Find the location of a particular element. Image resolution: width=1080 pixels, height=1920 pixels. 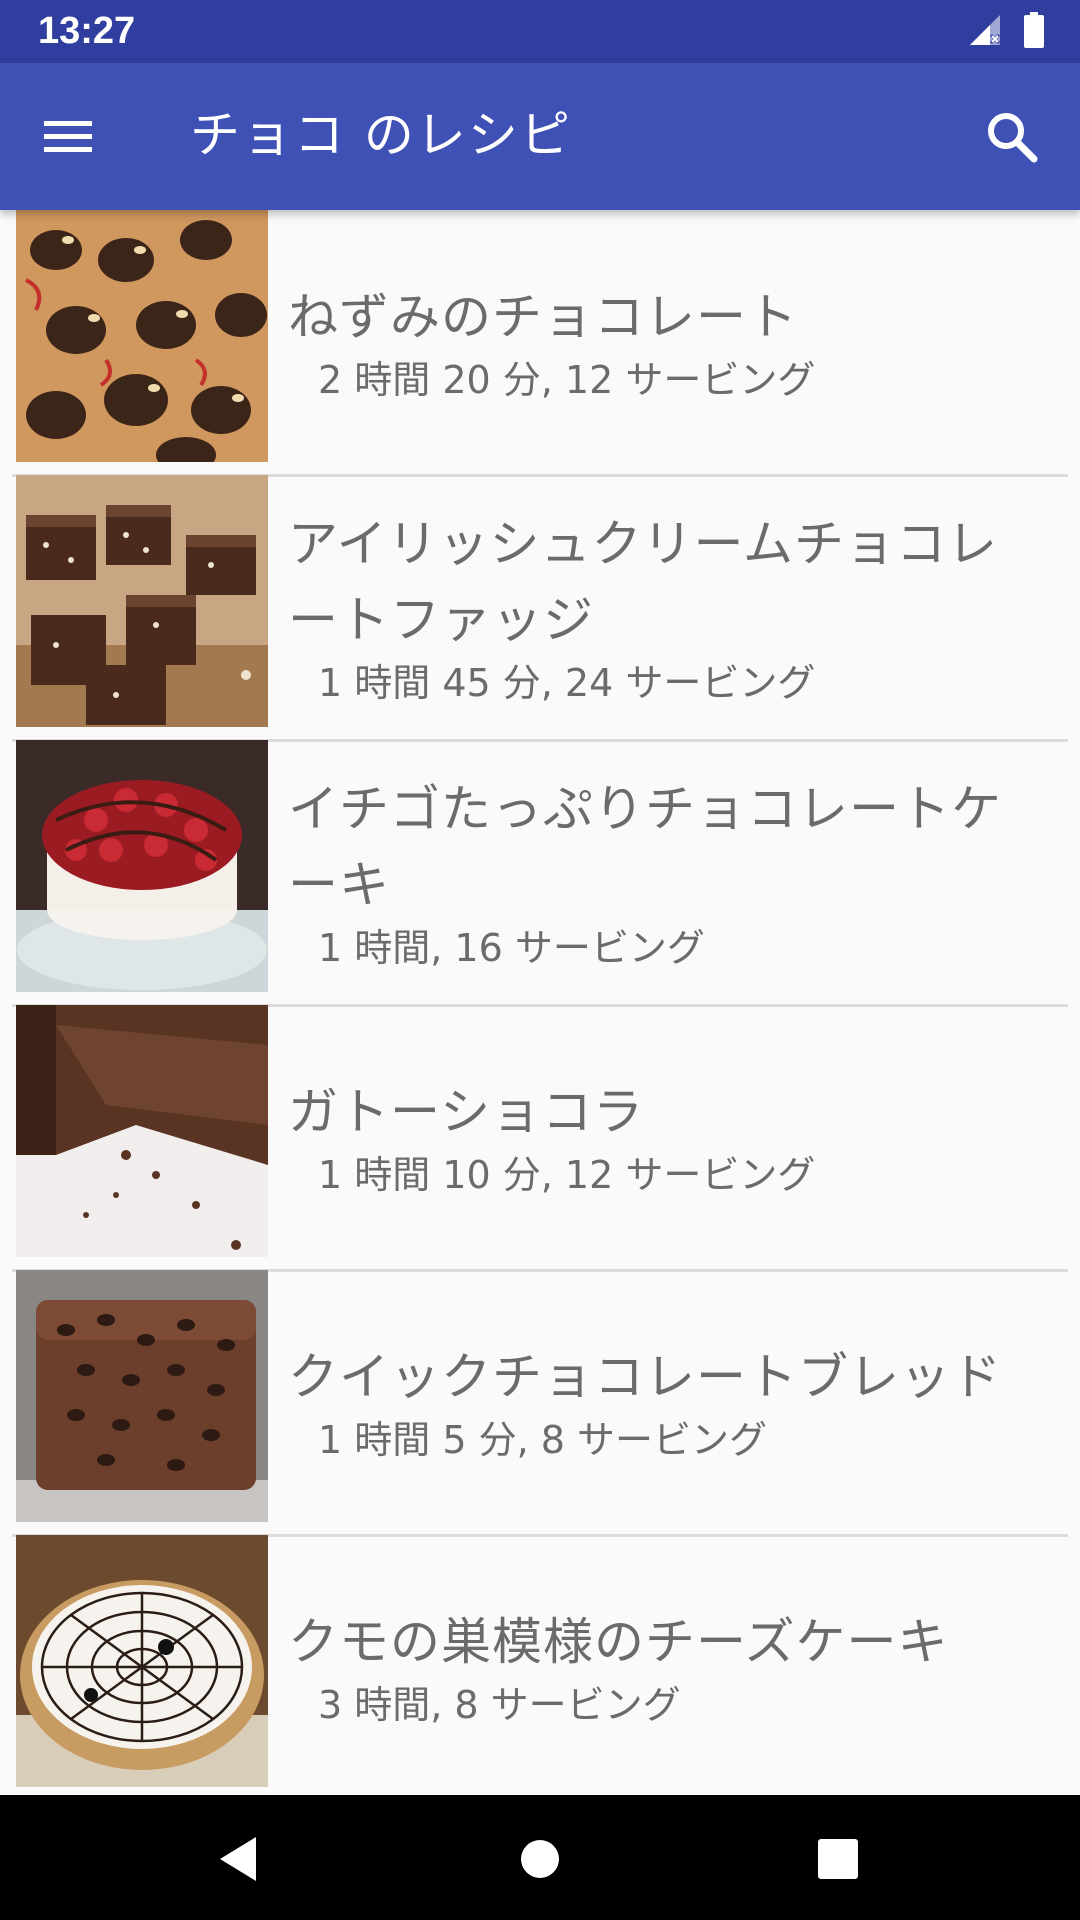

recipe-item: ねずみのチョコレート 2 時間 20 分, 12 サービング is located at coordinates (540, 343).